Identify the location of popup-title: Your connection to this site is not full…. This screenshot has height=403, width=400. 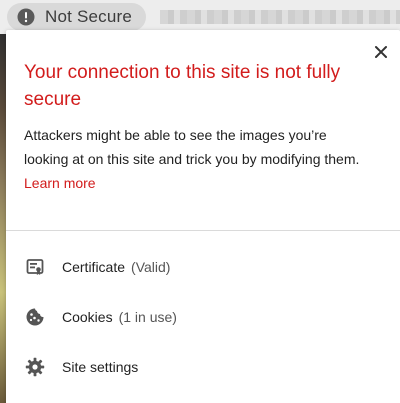
(182, 86).